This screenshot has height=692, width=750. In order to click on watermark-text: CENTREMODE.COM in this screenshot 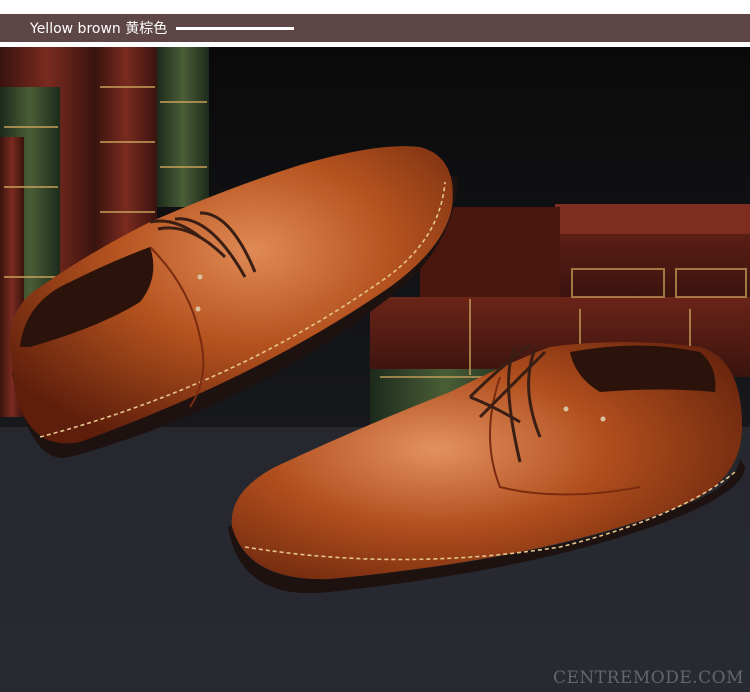, I will do `click(648, 678)`.